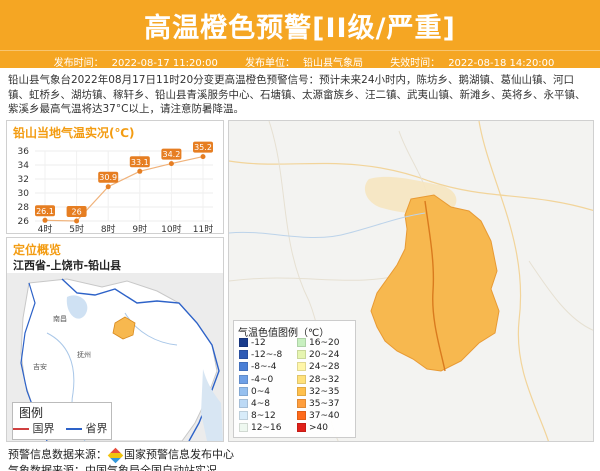 The image size is (600, 471). What do you see at coordinates (324, 391) in the screenshot?
I see `color-legend-label: 32~35` at bounding box center [324, 391].